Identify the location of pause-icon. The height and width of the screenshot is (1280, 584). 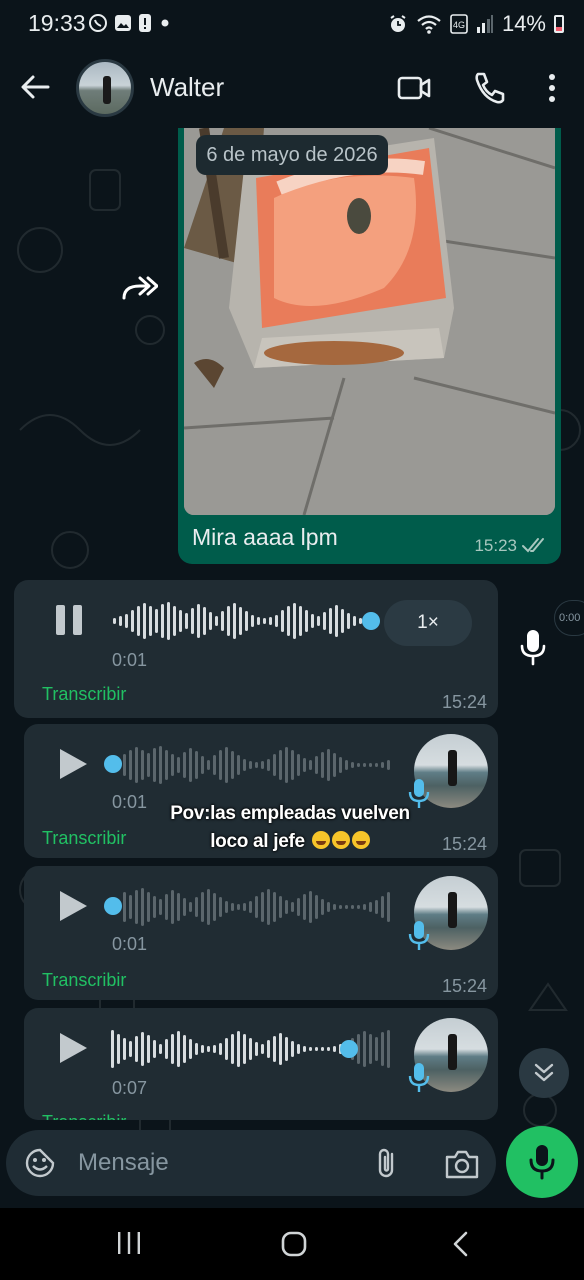
(69, 620).